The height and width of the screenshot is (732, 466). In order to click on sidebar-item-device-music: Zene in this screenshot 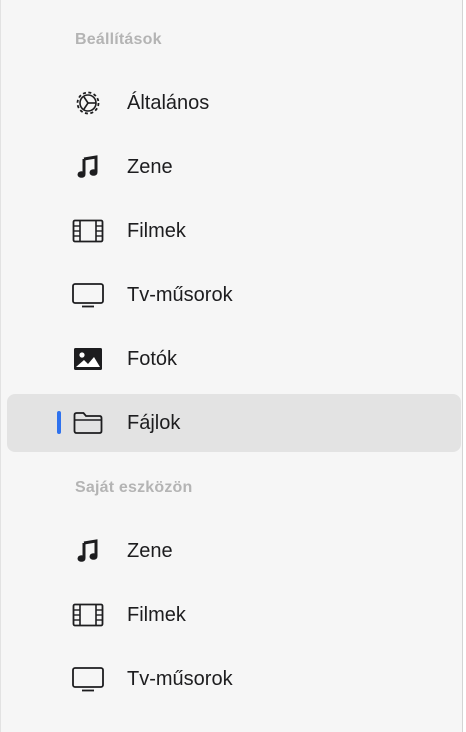, I will do `click(234, 551)`.